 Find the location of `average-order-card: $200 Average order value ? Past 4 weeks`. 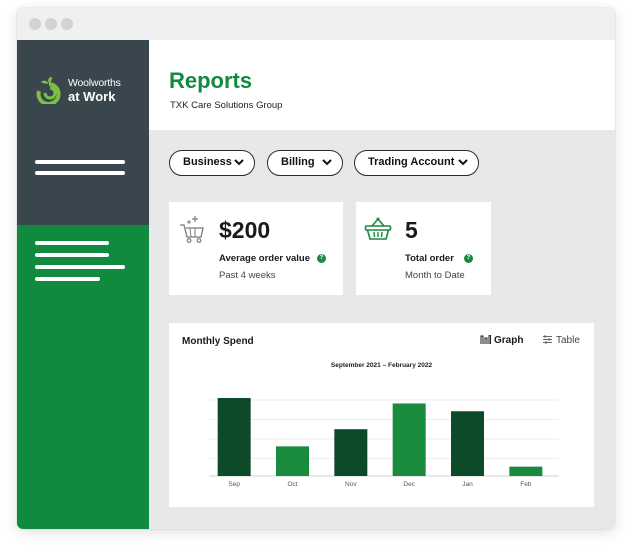

average-order-card: $200 Average order value ? Past 4 weeks is located at coordinates (256, 248).